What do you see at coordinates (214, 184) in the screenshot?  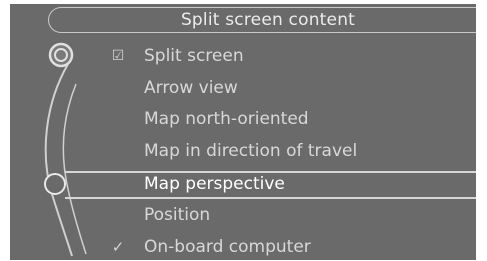 I see `menu-item-map-perspective: Map perspective` at bounding box center [214, 184].